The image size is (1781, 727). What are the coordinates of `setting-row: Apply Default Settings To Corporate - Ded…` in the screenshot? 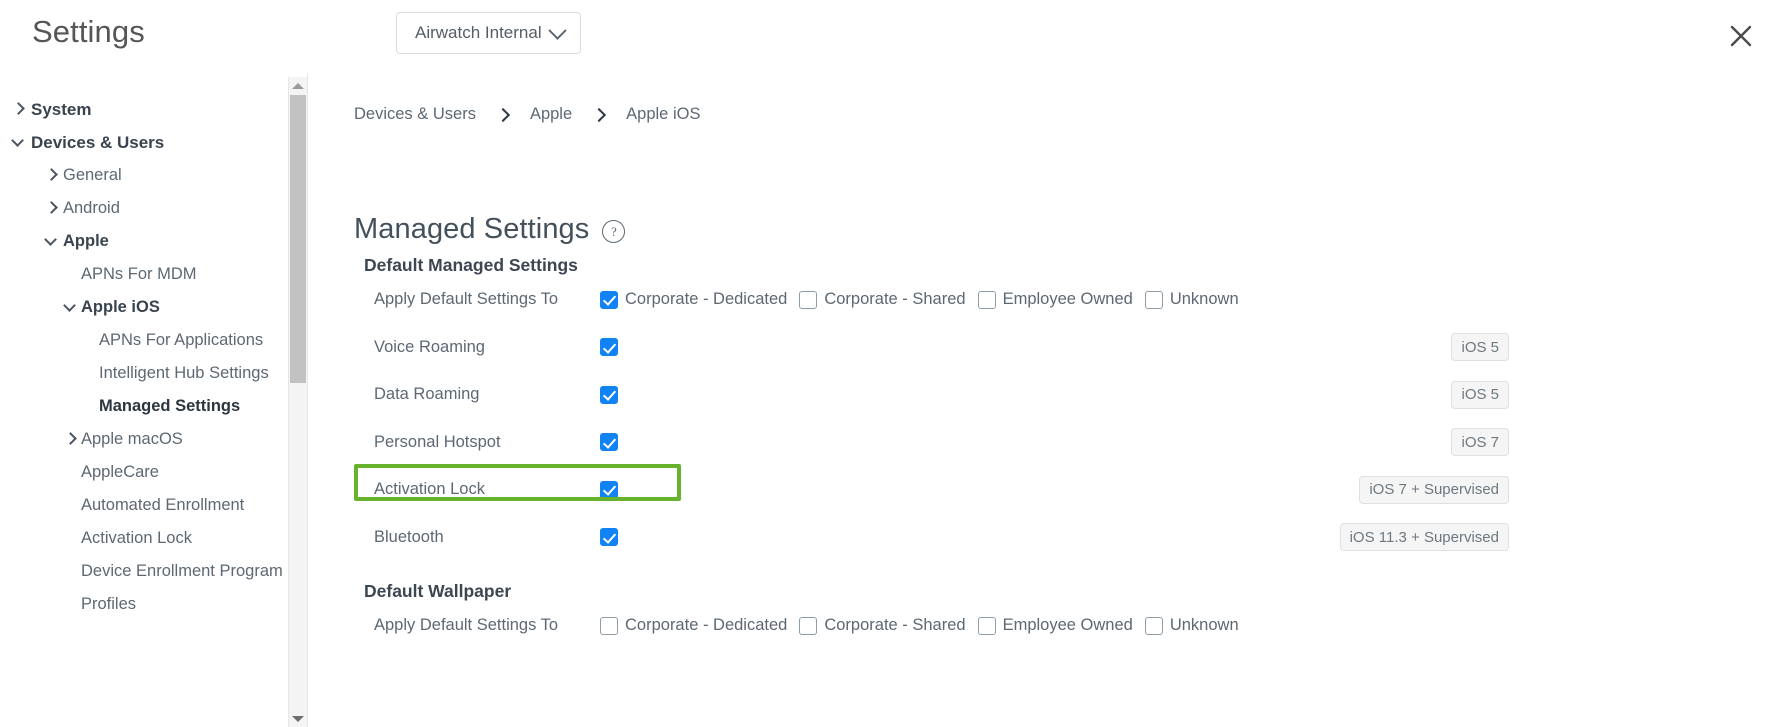 It's located at (1045, 626).